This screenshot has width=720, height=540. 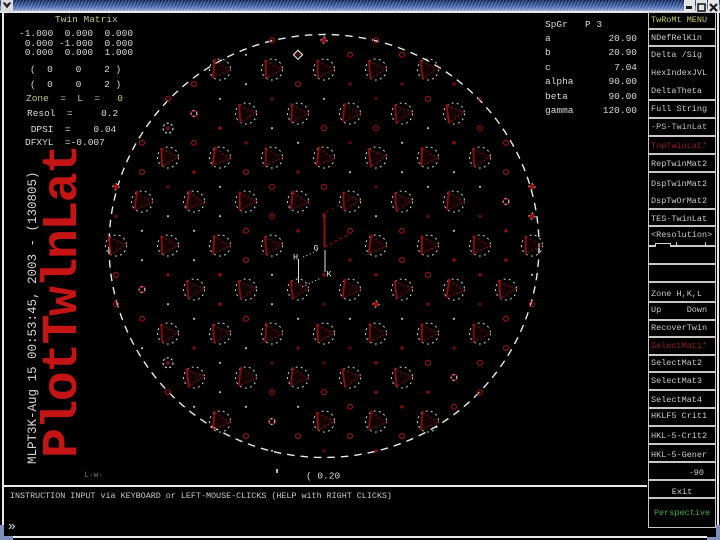 I want to click on svg-text: K, so click(x=330, y=275).